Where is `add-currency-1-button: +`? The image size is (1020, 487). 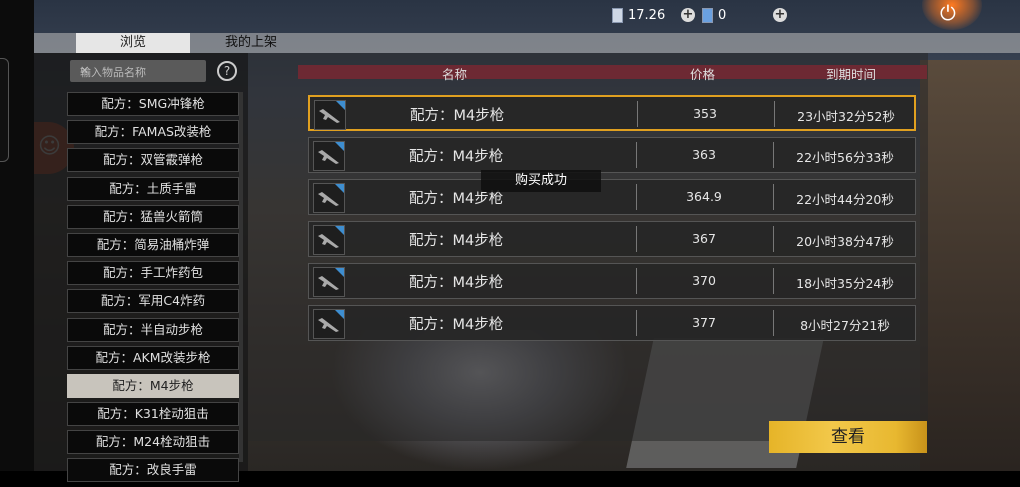 add-currency-1-button: + is located at coordinates (688, 15).